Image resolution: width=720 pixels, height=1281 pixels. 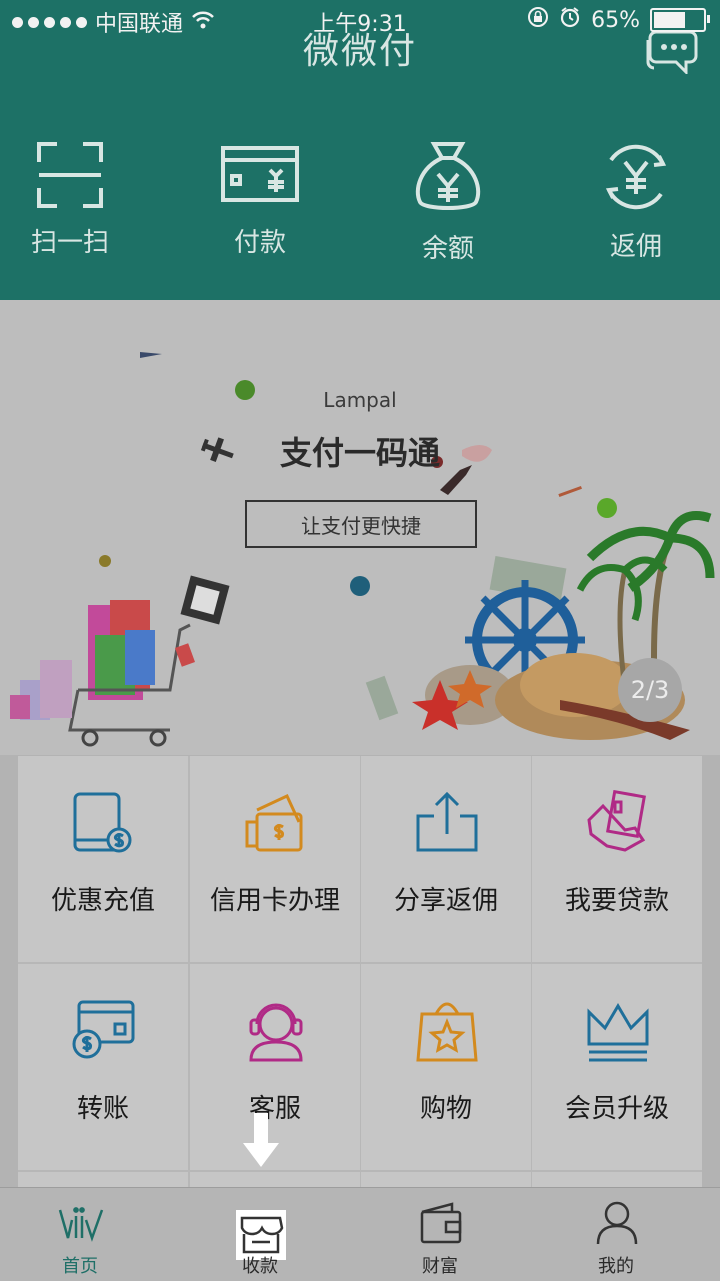 What do you see at coordinates (445, 1109) in the screenshot?
I see `grid-item-label: 购物` at bounding box center [445, 1109].